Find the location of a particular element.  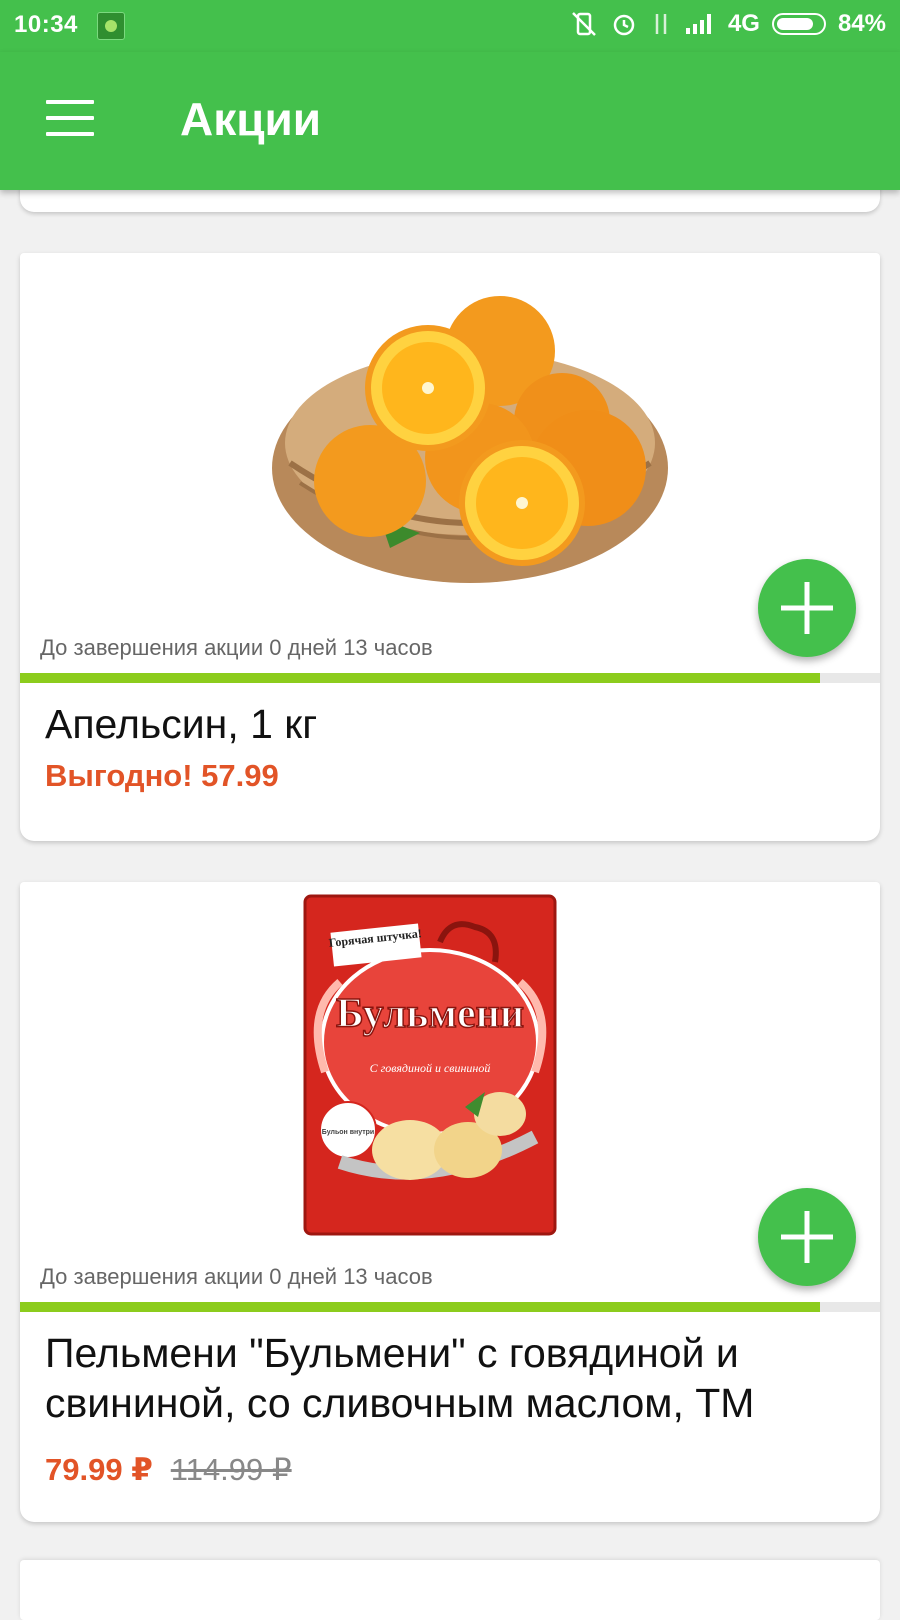

status-bar: 10:34 4G 84% is located at coordinates (450, 26).